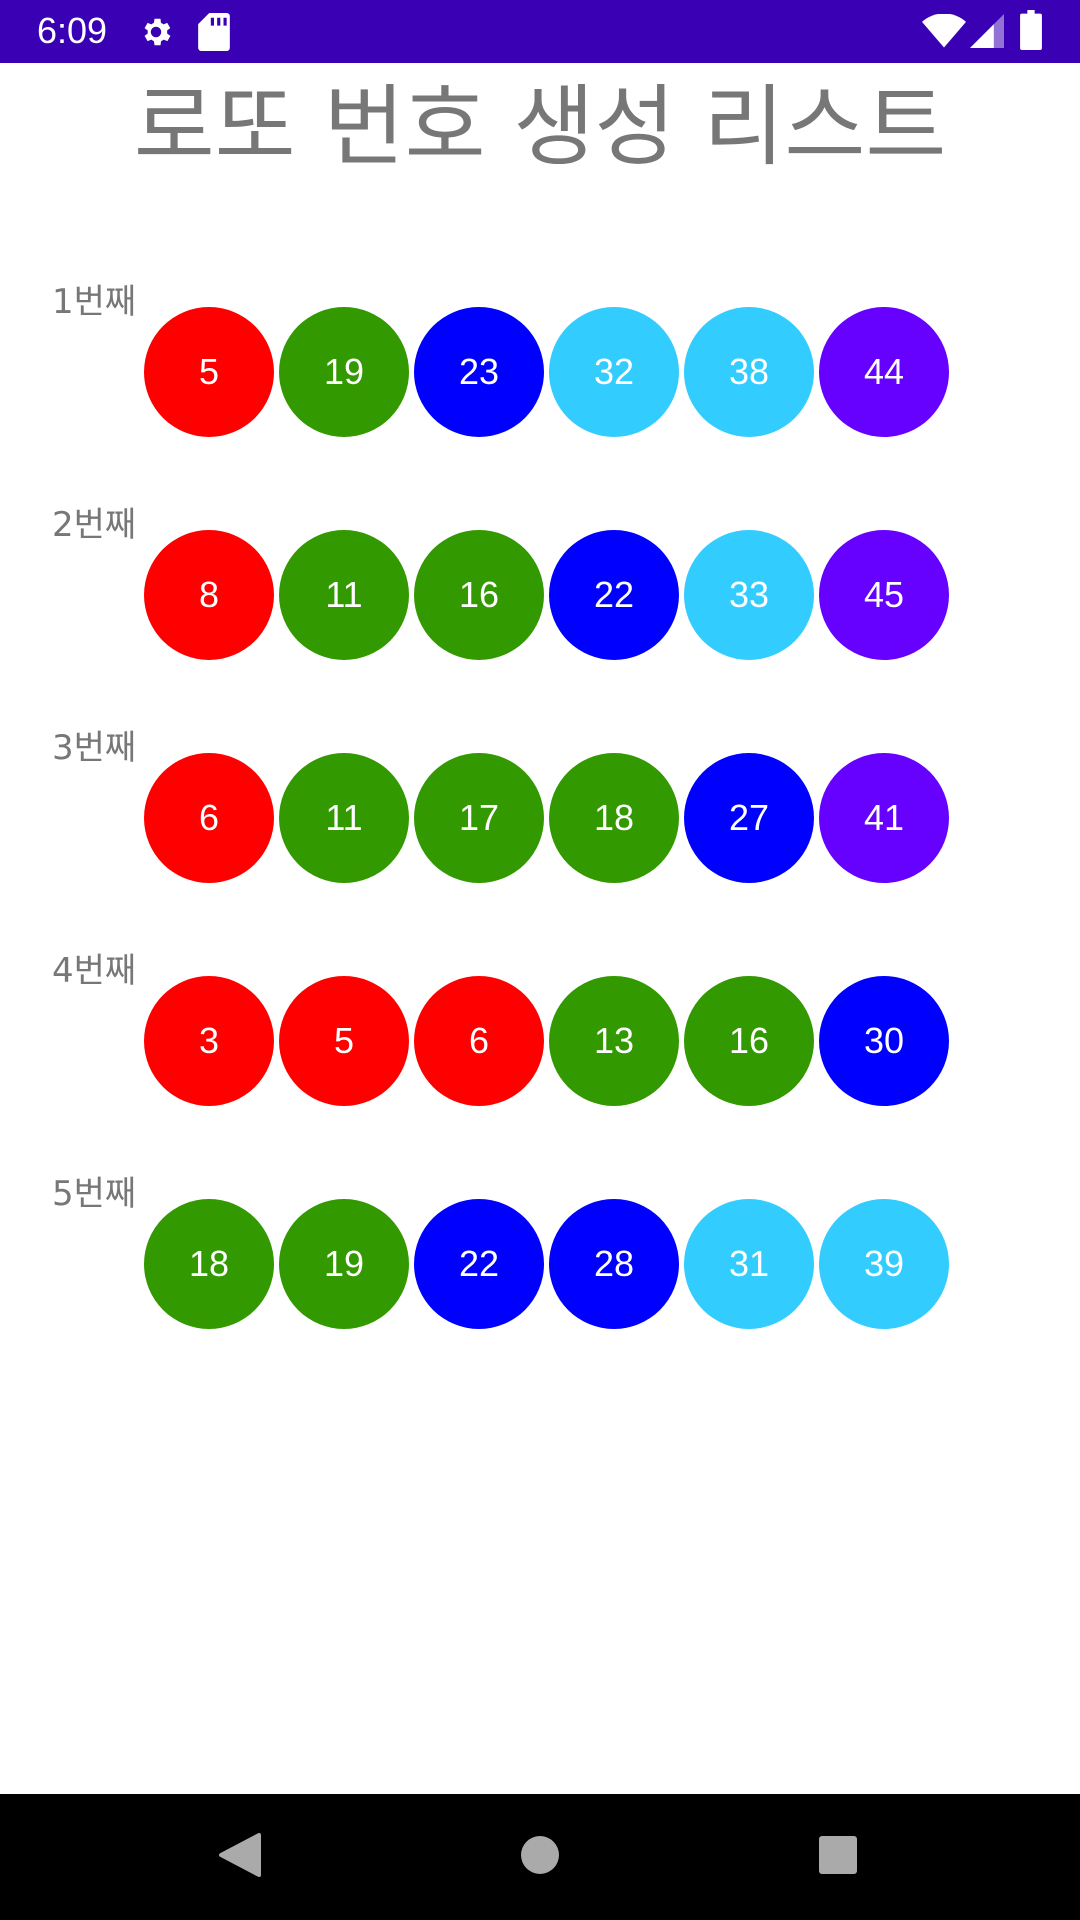 The image size is (1080, 1920). Describe the element at coordinates (72, 30) in the screenshot. I see `status-time: 6:09` at that location.